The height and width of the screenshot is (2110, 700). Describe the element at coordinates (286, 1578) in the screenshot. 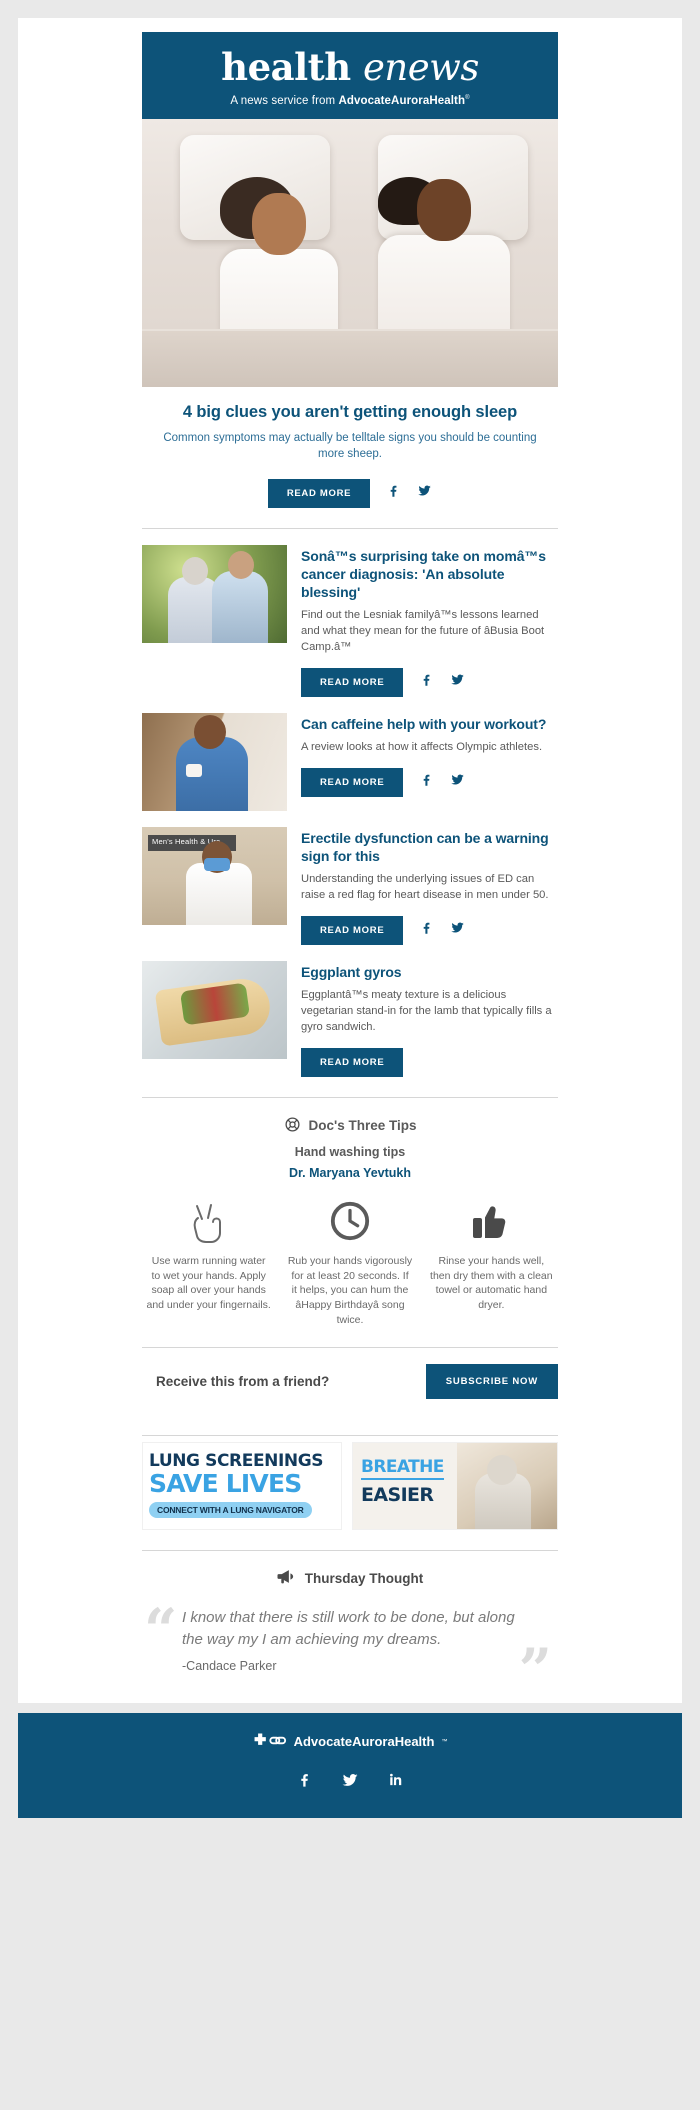

I see `megaphone-icon` at that location.